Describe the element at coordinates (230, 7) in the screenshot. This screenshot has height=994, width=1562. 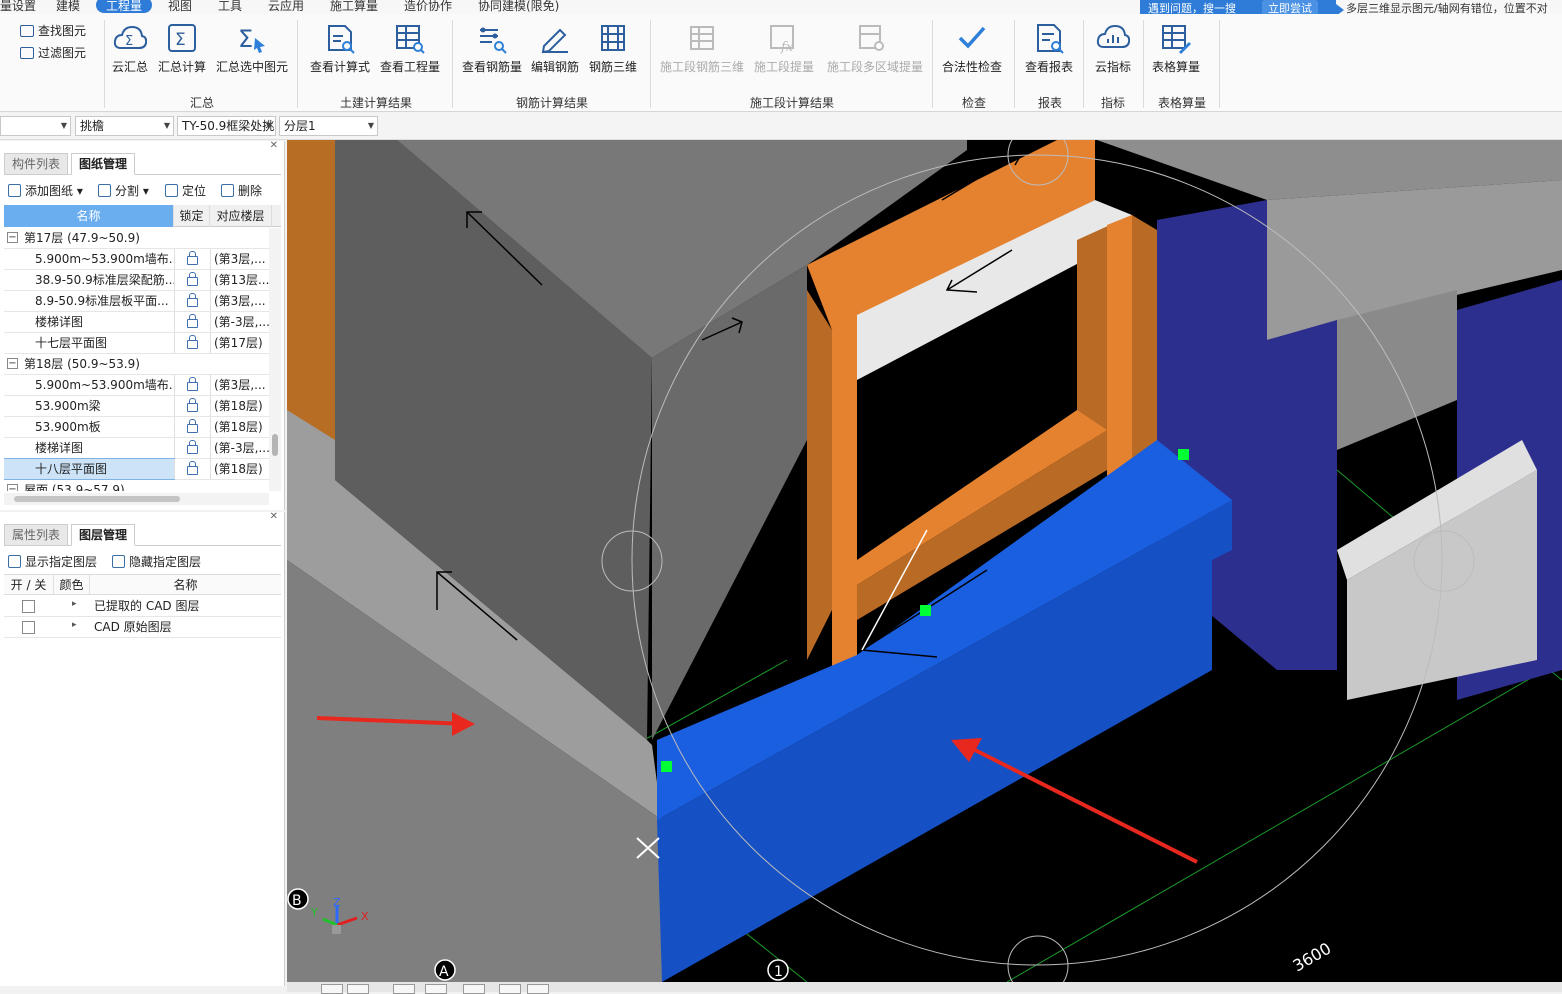
I see `menu-item-tools: 工具` at that location.